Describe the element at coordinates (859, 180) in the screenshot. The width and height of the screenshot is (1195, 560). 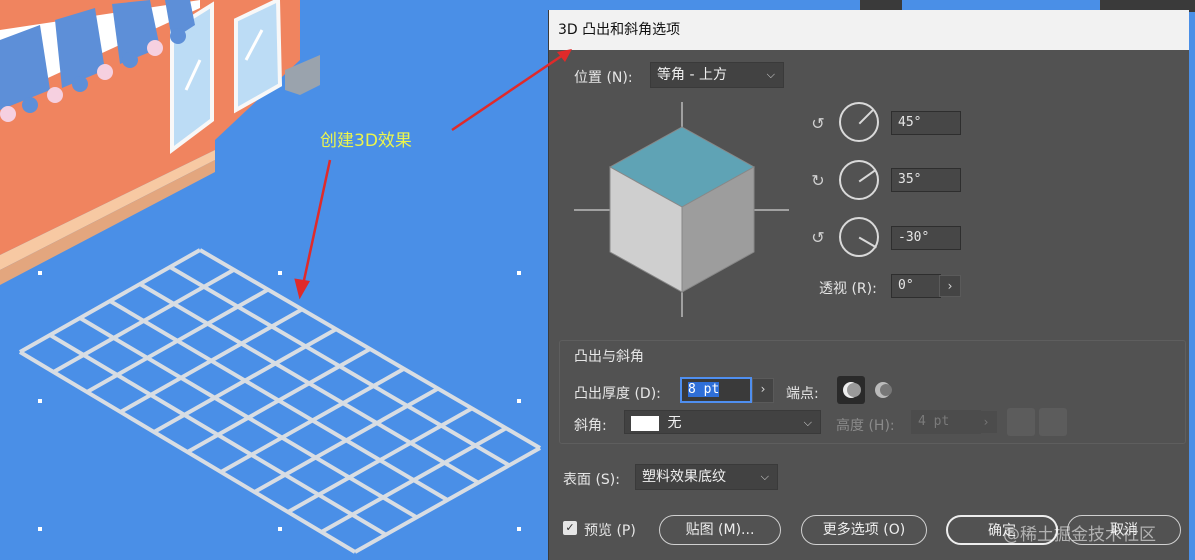
I see `rotate-y-dial` at that location.